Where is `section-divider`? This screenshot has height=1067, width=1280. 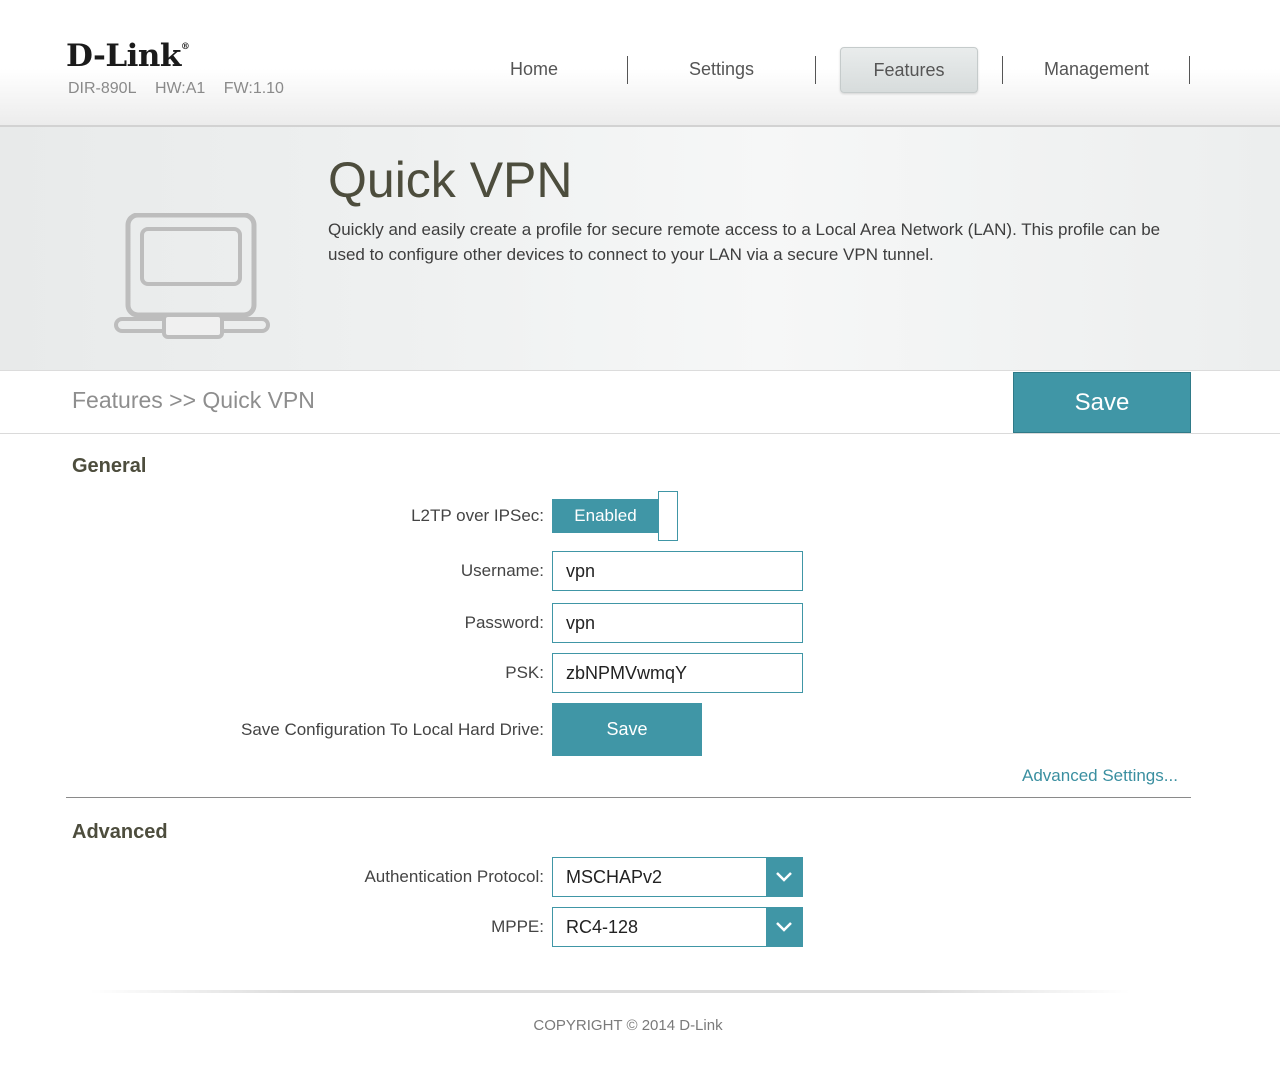
section-divider is located at coordinates (628, 797).